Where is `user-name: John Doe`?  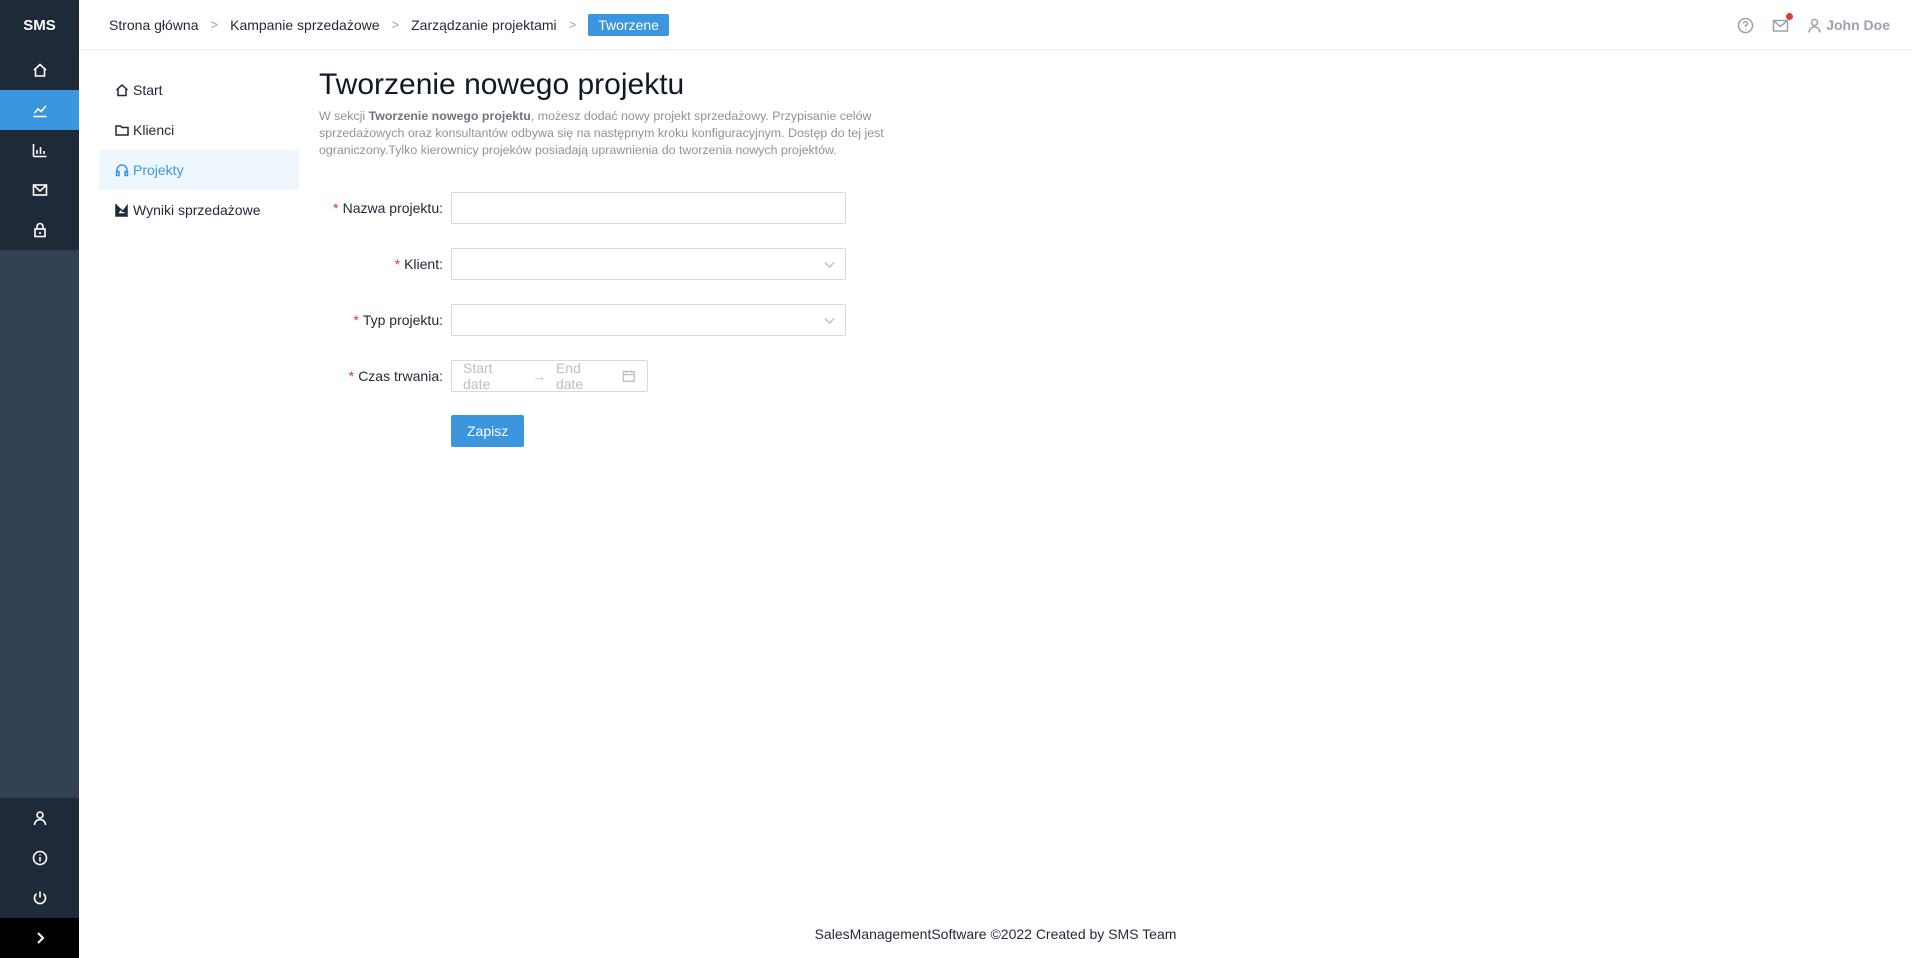
user-name: John Doe is located at coordinates (1858, 25).